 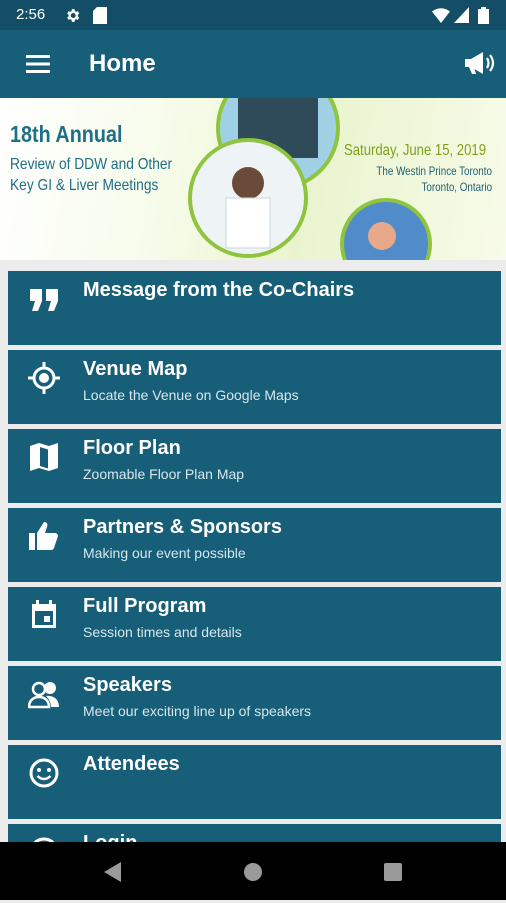 What do you see at coordinates (461, 15) in the screenshot?
I see `cell-signal-icon` at bounding box center [461, 15].